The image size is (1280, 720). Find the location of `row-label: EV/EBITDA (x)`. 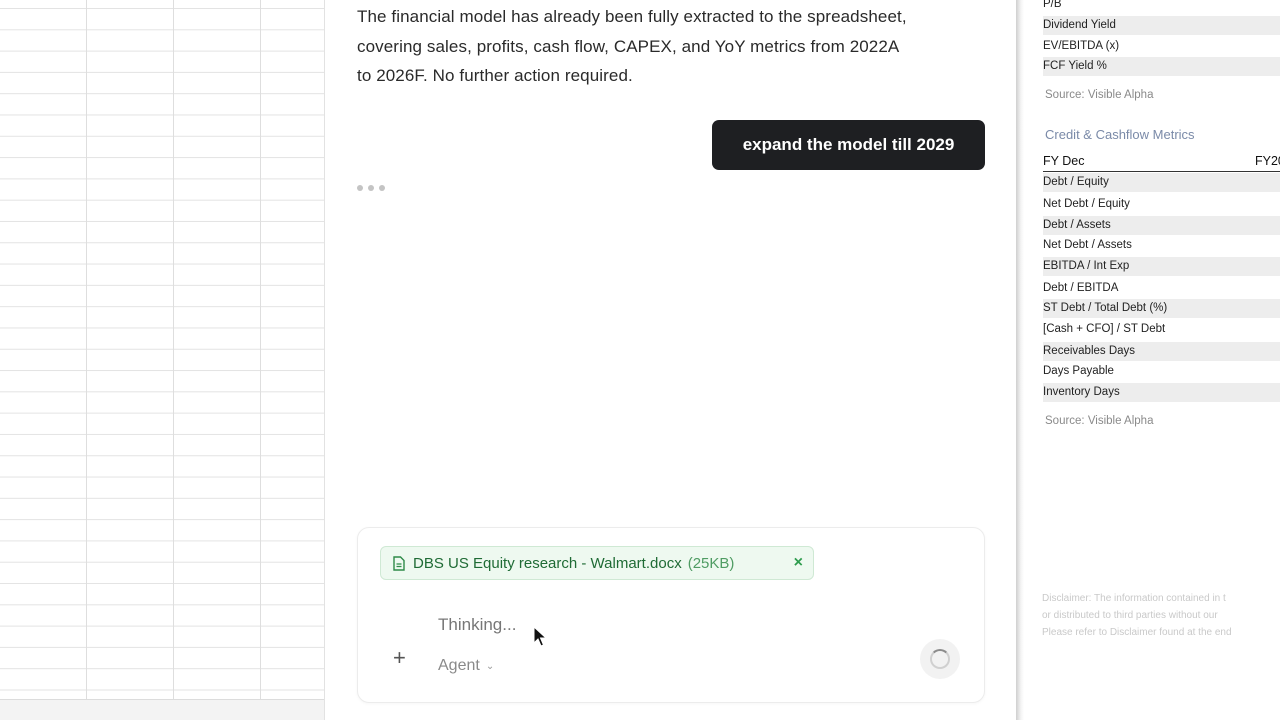

row-label: EV/EBITDA (x) is located at coordinates (1081, 46).